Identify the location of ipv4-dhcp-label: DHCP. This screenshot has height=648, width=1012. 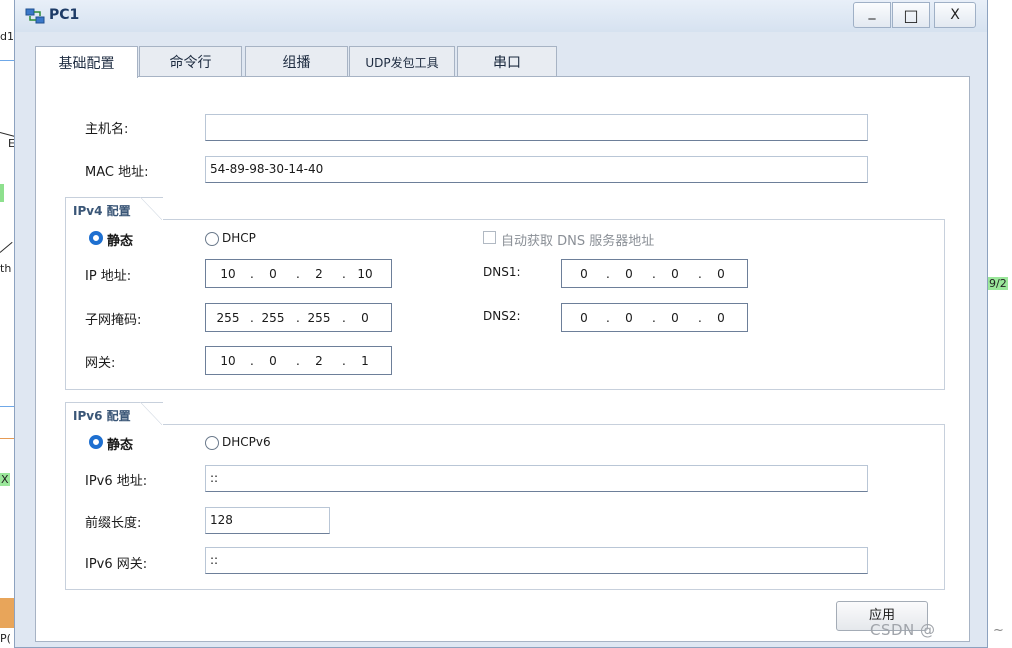
(239, 238).